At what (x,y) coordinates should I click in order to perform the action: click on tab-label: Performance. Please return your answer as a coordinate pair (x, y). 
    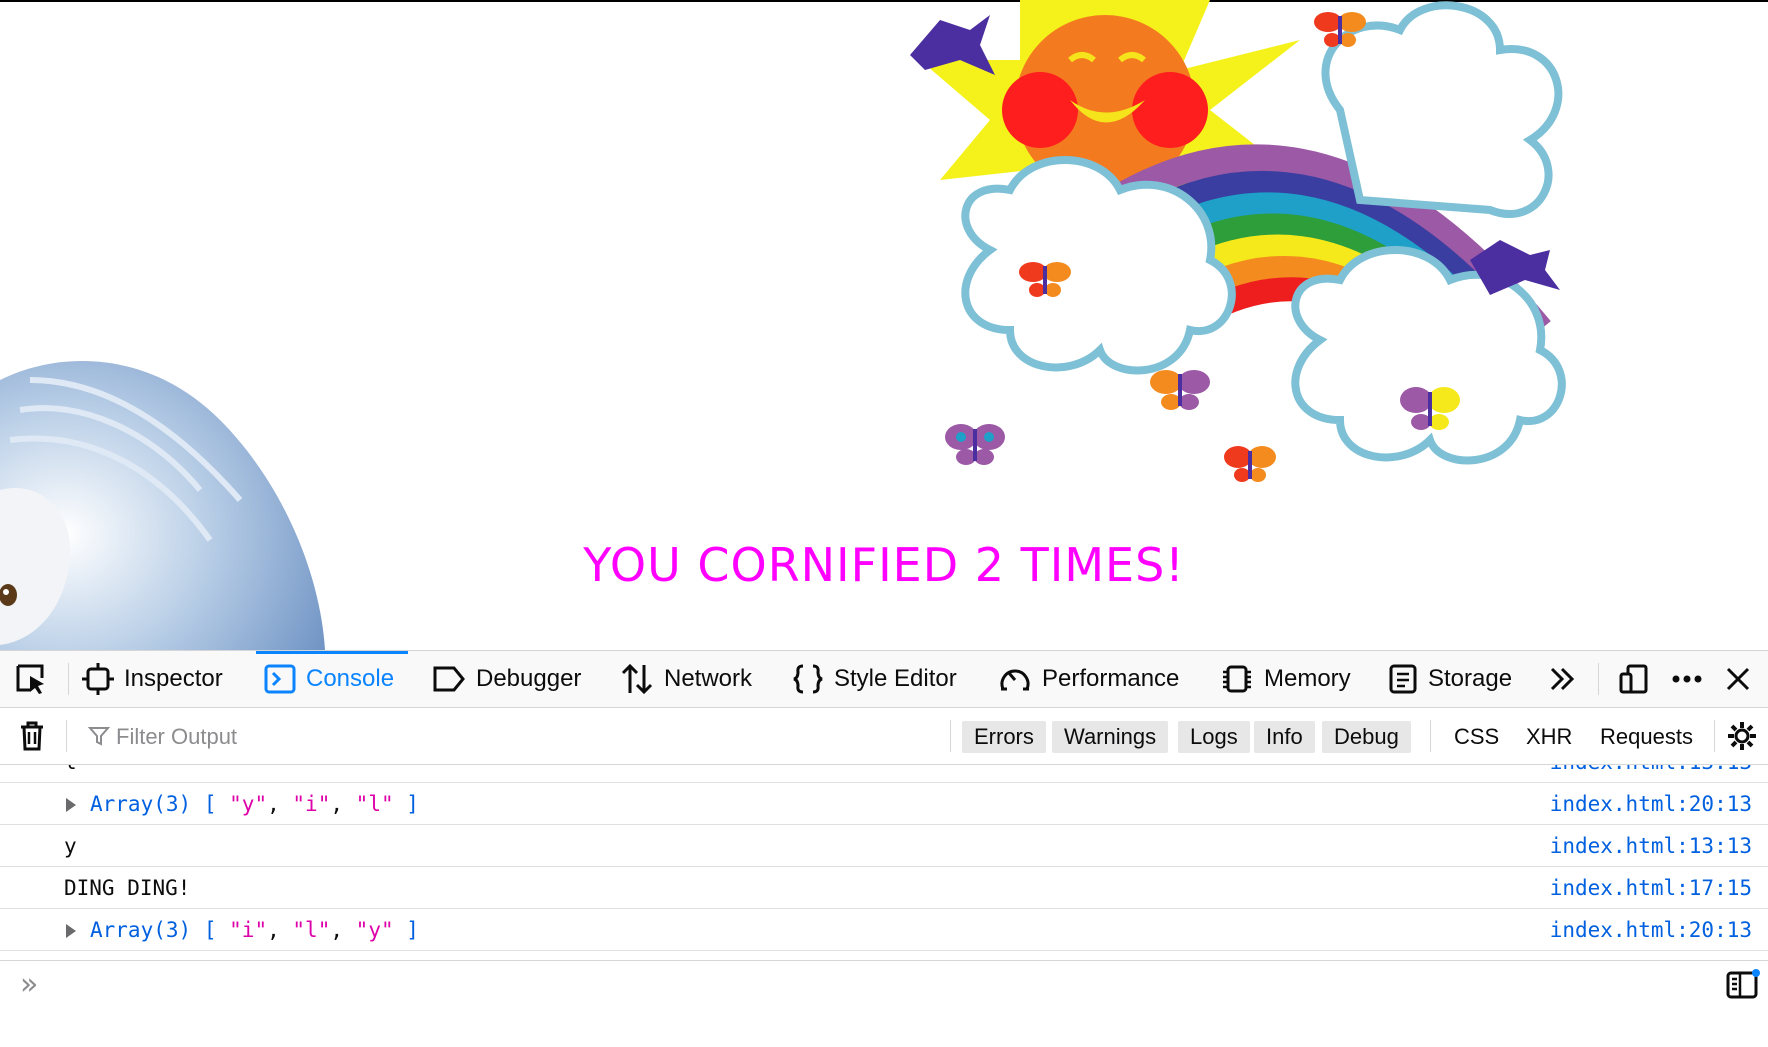
    Looking at the image, I should click on (1111, 678).